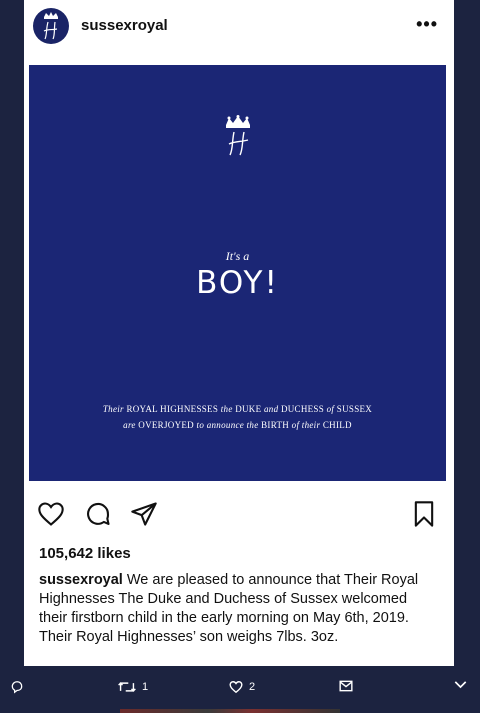  I want to click on tweet-action-bar: 1 2, so click(240, 689).